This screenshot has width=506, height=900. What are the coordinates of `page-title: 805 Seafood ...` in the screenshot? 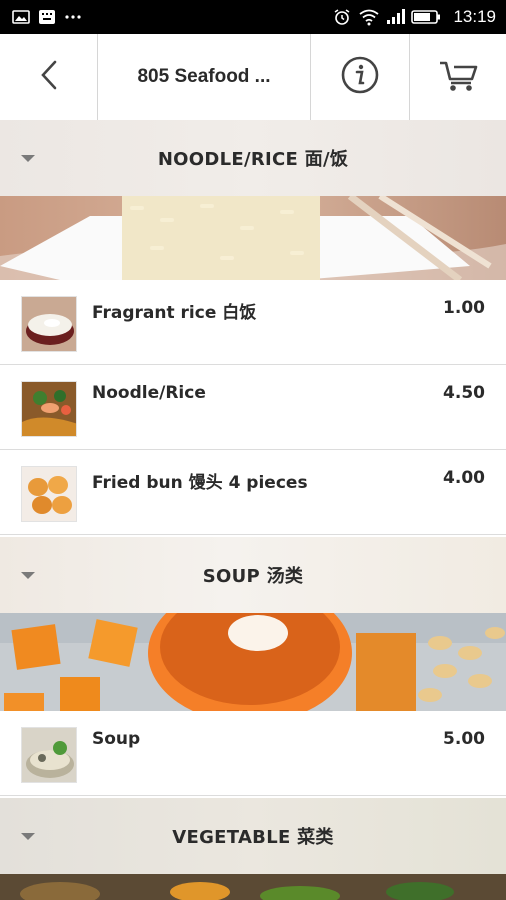 It's located at (204, 76).